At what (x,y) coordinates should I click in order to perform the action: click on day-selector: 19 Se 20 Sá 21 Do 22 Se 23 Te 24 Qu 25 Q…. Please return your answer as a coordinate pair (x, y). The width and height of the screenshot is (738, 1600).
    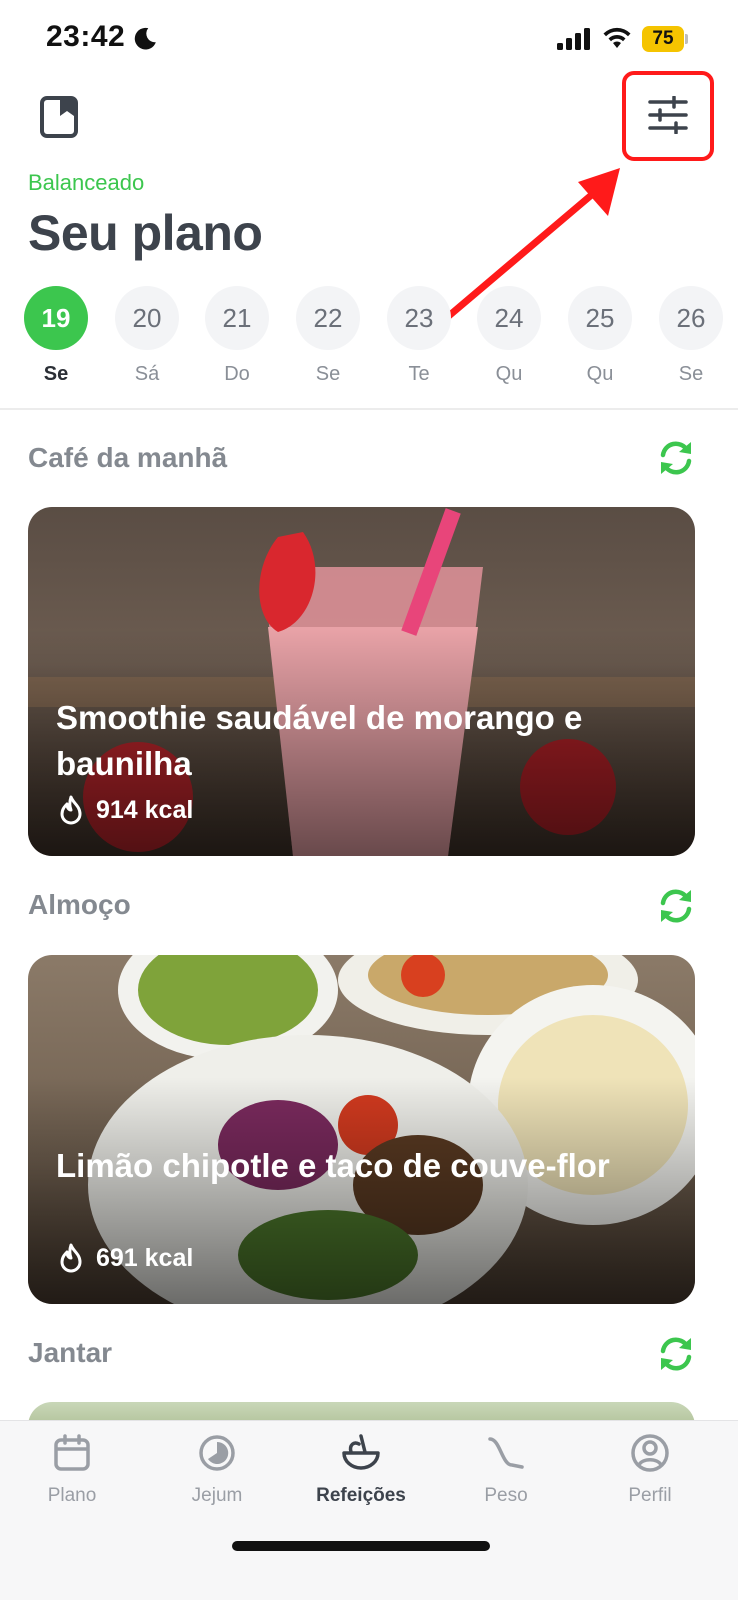
    Looking at the image, I should click on (369, 341).